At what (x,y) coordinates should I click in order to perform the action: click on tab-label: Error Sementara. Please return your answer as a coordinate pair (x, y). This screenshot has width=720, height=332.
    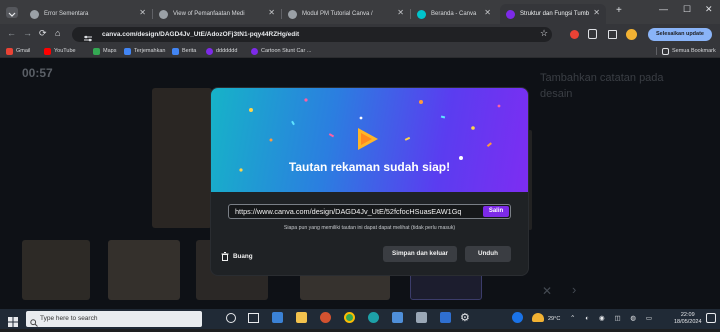
    Looking at the image, I should click on (66, 14).